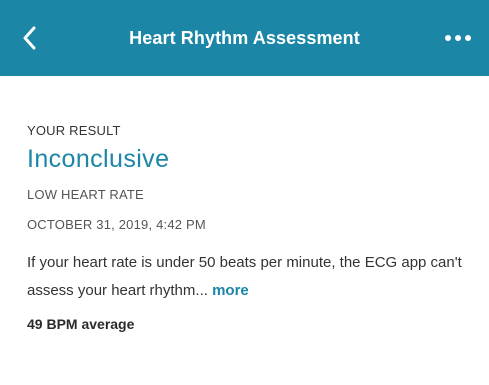 This screenshot has height=385, width=489. I want to click on more-options-button, so click(458, 38).